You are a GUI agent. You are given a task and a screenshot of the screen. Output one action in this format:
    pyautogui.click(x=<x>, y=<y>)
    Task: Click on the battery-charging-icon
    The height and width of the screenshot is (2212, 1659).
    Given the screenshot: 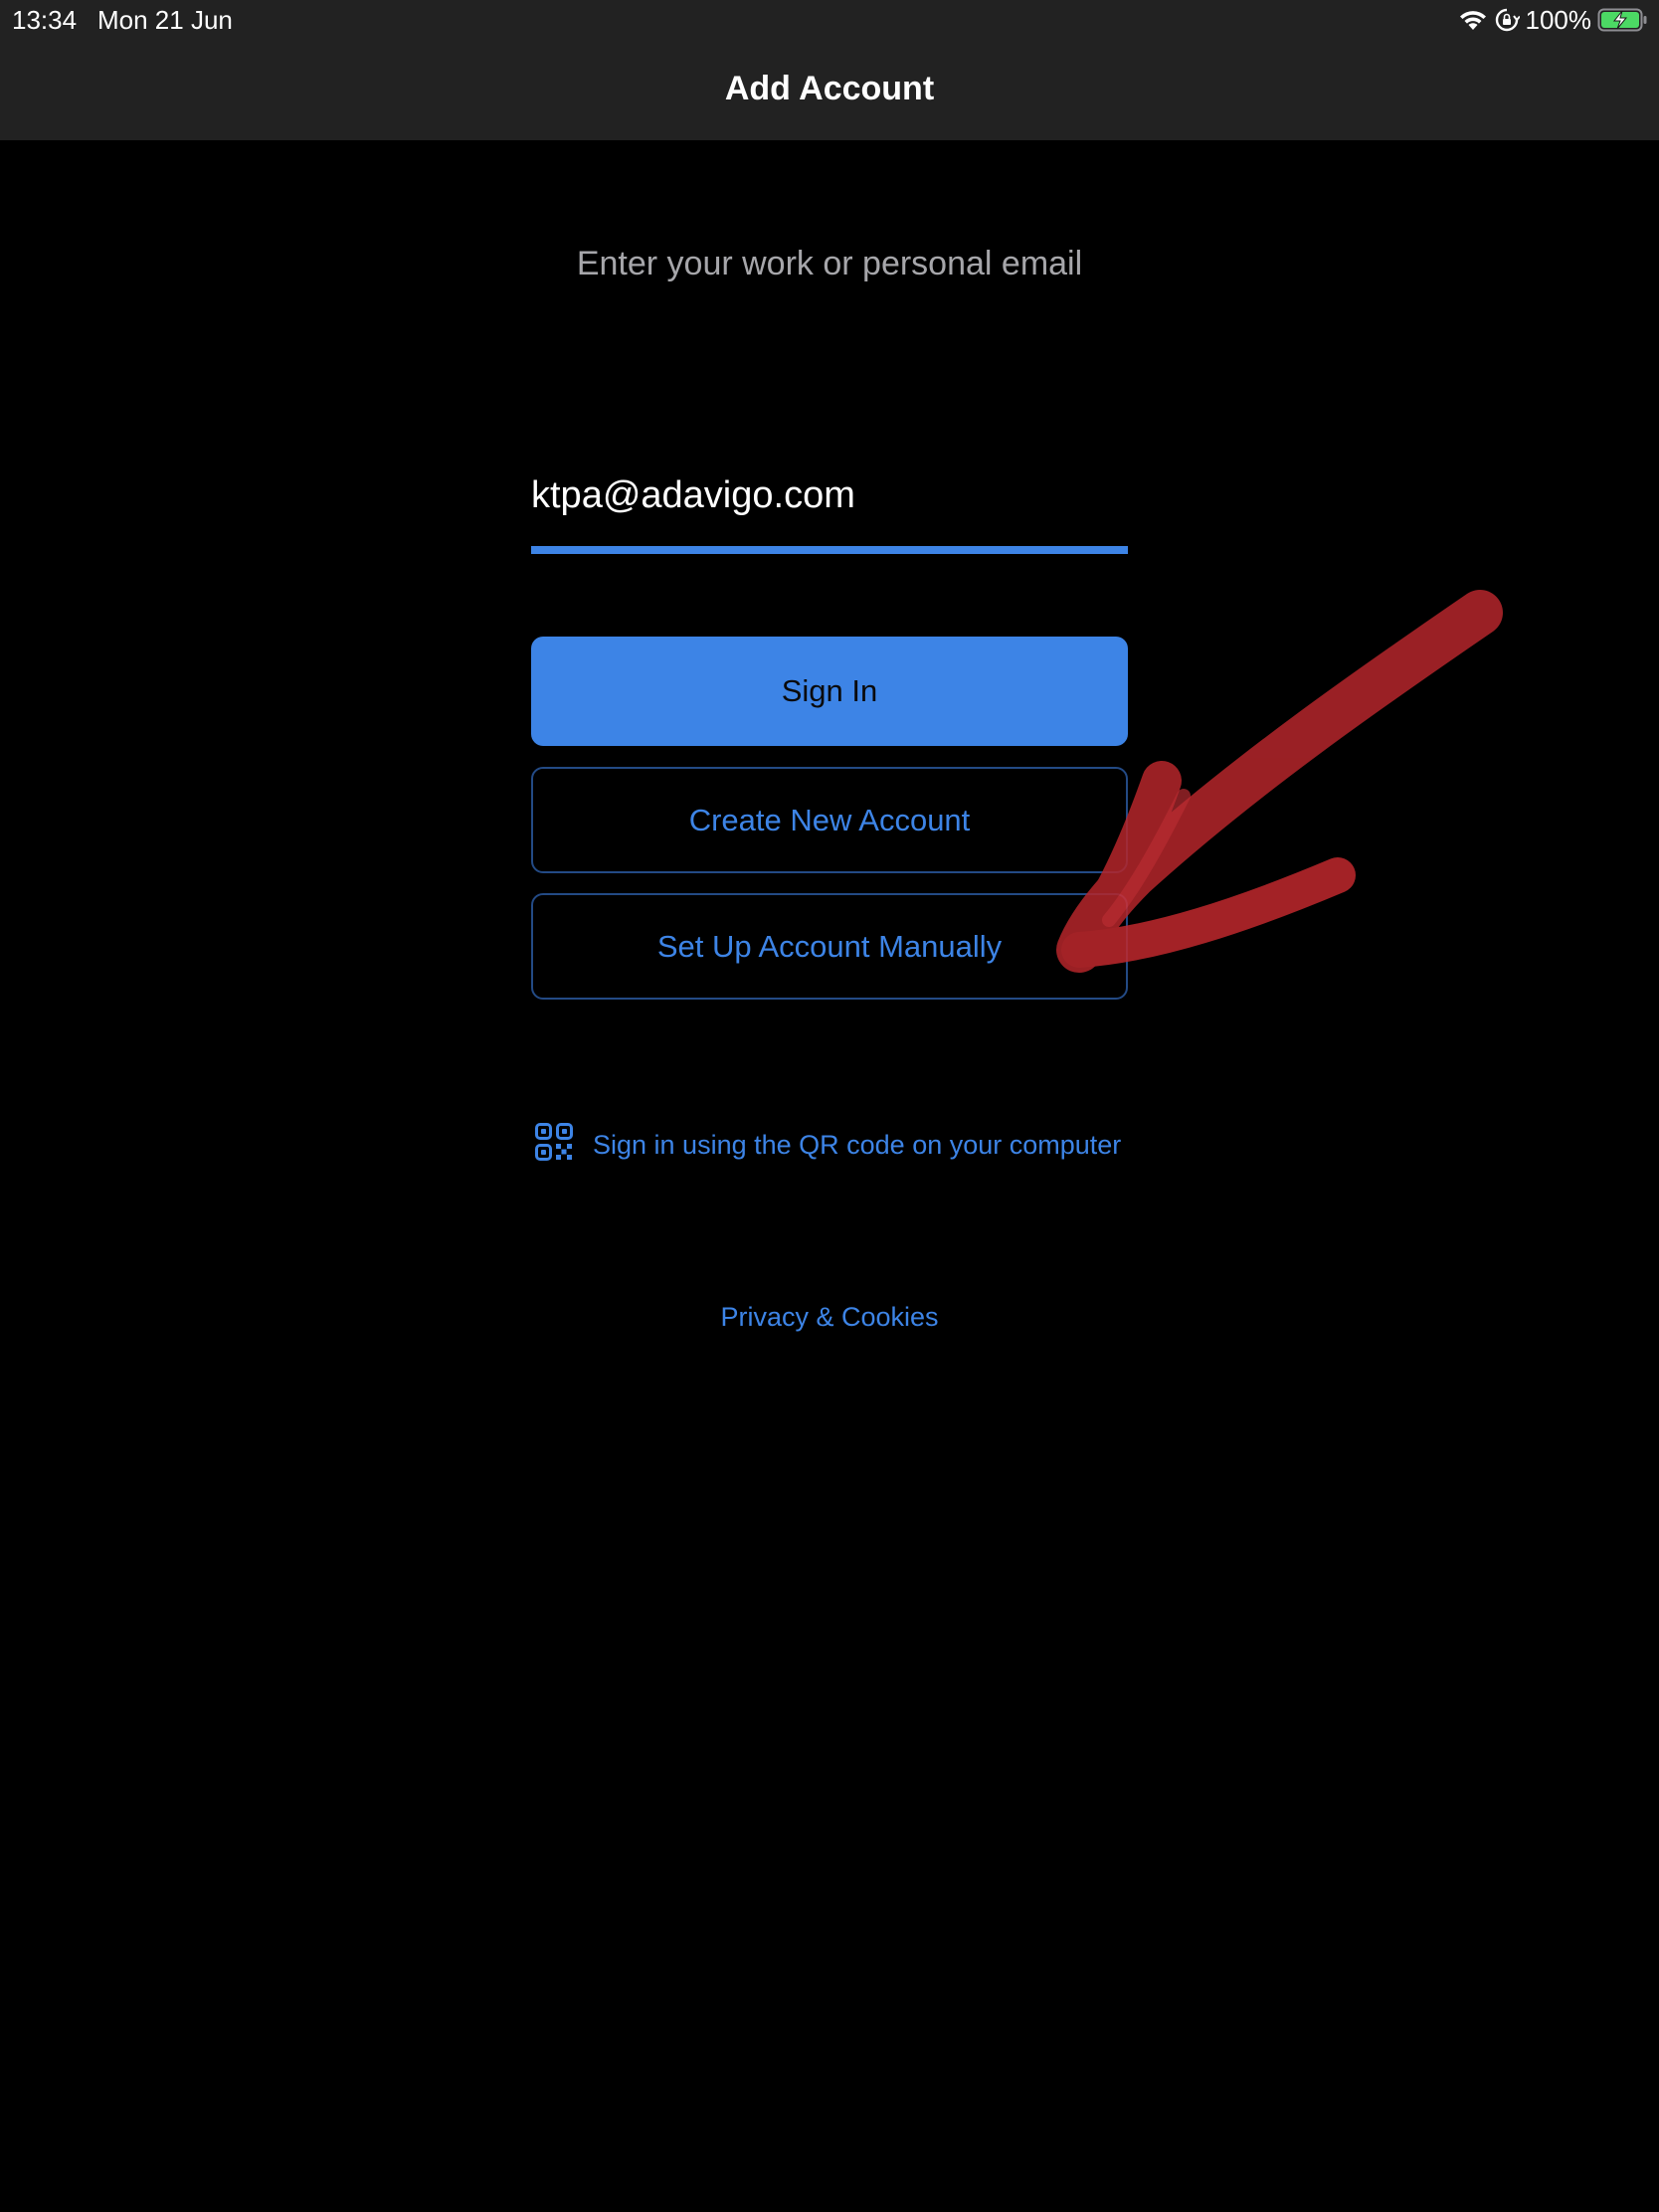 What is the action you would take?
    pyautogui.click(x=1623, y=20)
    